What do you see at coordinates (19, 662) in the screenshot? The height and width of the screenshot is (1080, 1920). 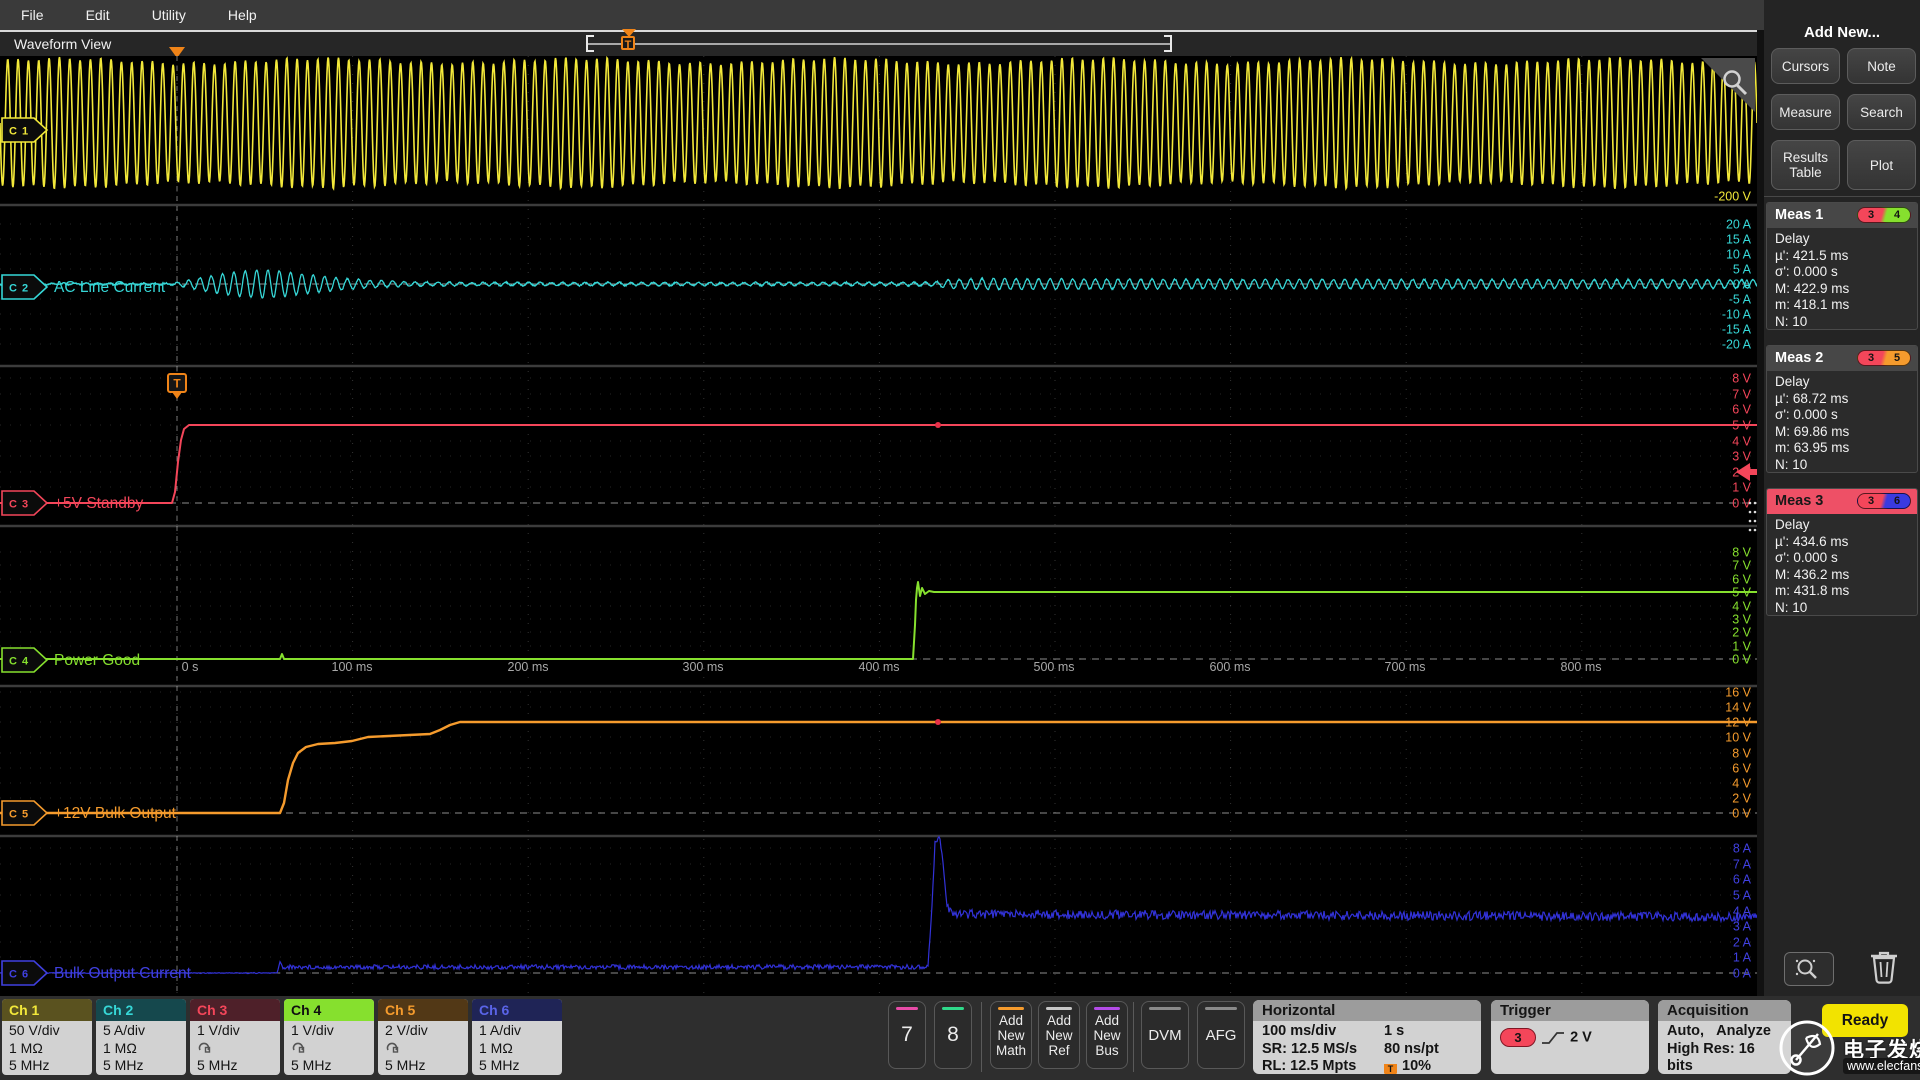 I see `svg-text: C 4` at bounding box center [19, 662].